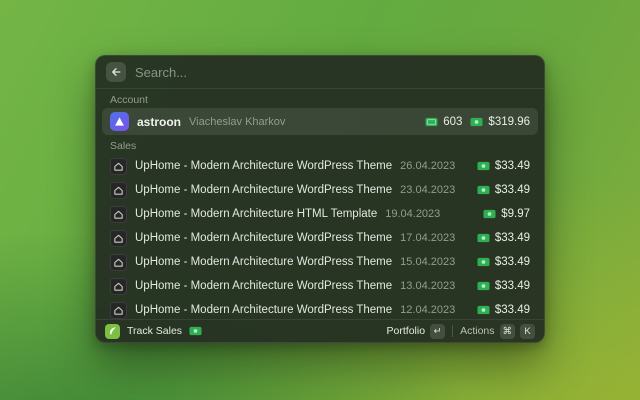 This screenshot has width=640, height=400. Describe the element at coordinates (428, 238) in the screenshot. I see `sale-date: 17.04.2023` at that location.